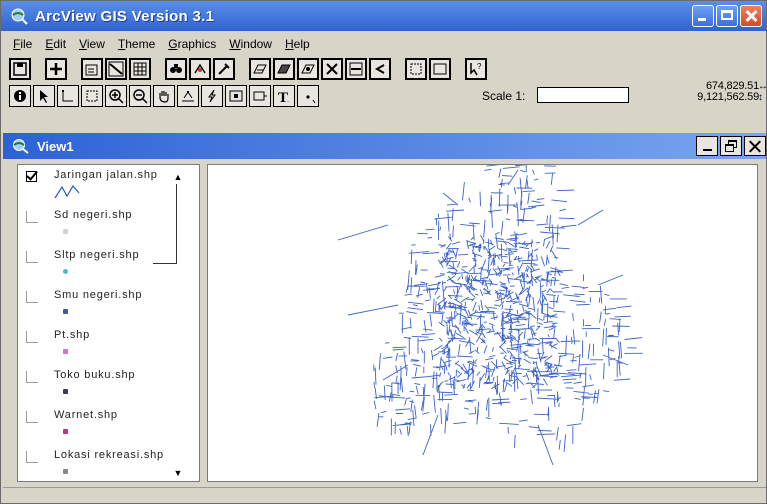 The width and height of the screenshot is (767, 504). What do you see at coordinates (751, 16) in the screenshot?
I see `close-button` at bounding box center [751, 16].